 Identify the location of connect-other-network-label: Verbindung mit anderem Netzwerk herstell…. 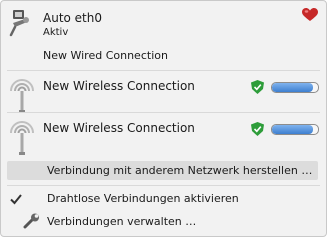
(180, 170).